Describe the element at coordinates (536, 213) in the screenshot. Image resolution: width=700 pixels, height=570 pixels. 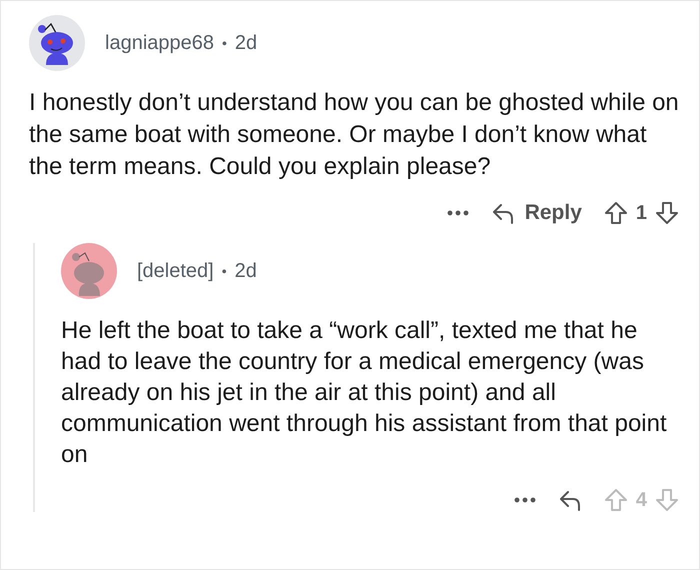
I see `reply-button: Reply` at that location.